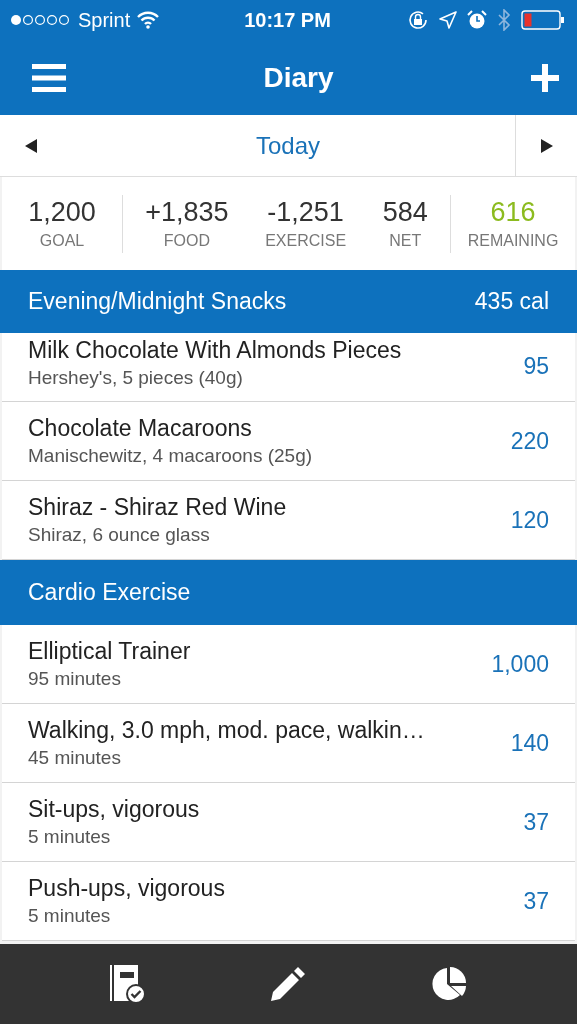  What do you see at coordinates (529, 520) in the screenshot?
I see `entry-calories: 120` at bounding box center [529, 520].